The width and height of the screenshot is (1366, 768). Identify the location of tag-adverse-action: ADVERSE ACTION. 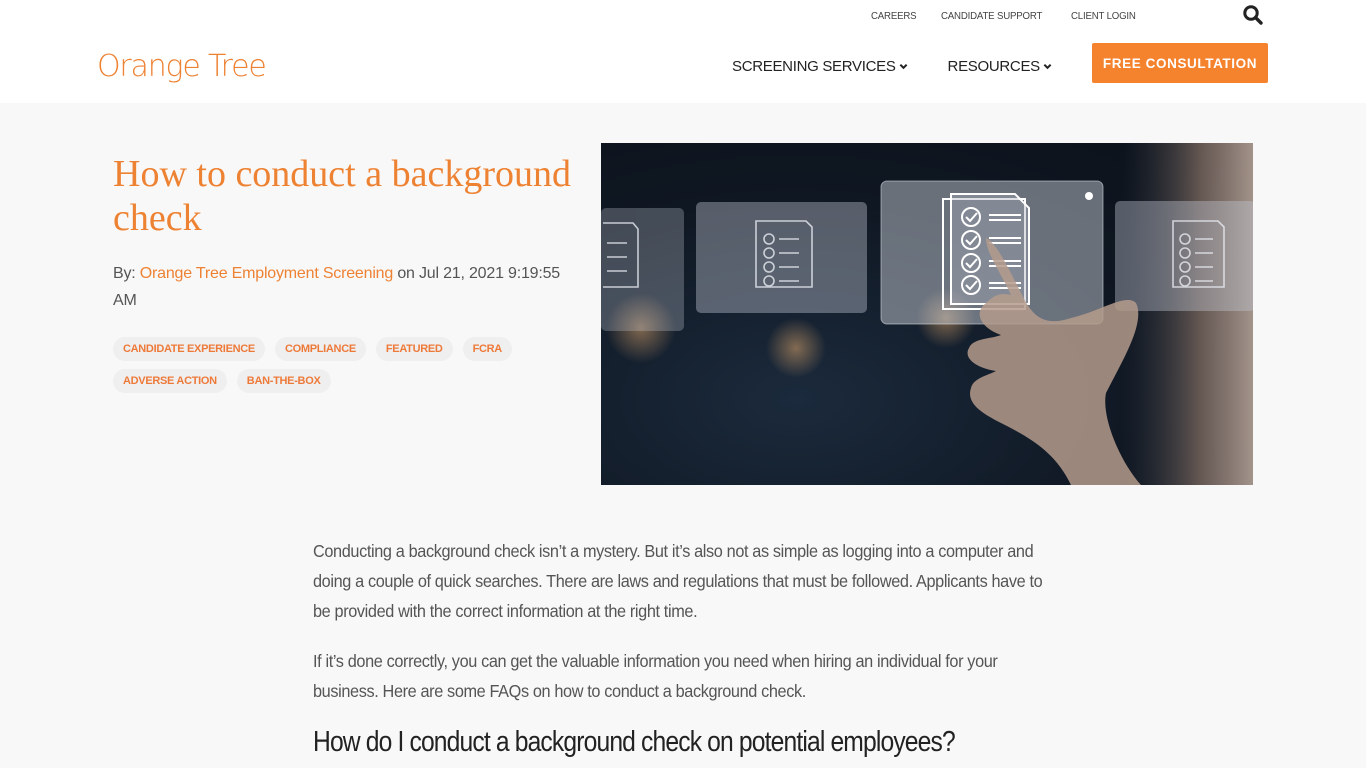
(170, 381).